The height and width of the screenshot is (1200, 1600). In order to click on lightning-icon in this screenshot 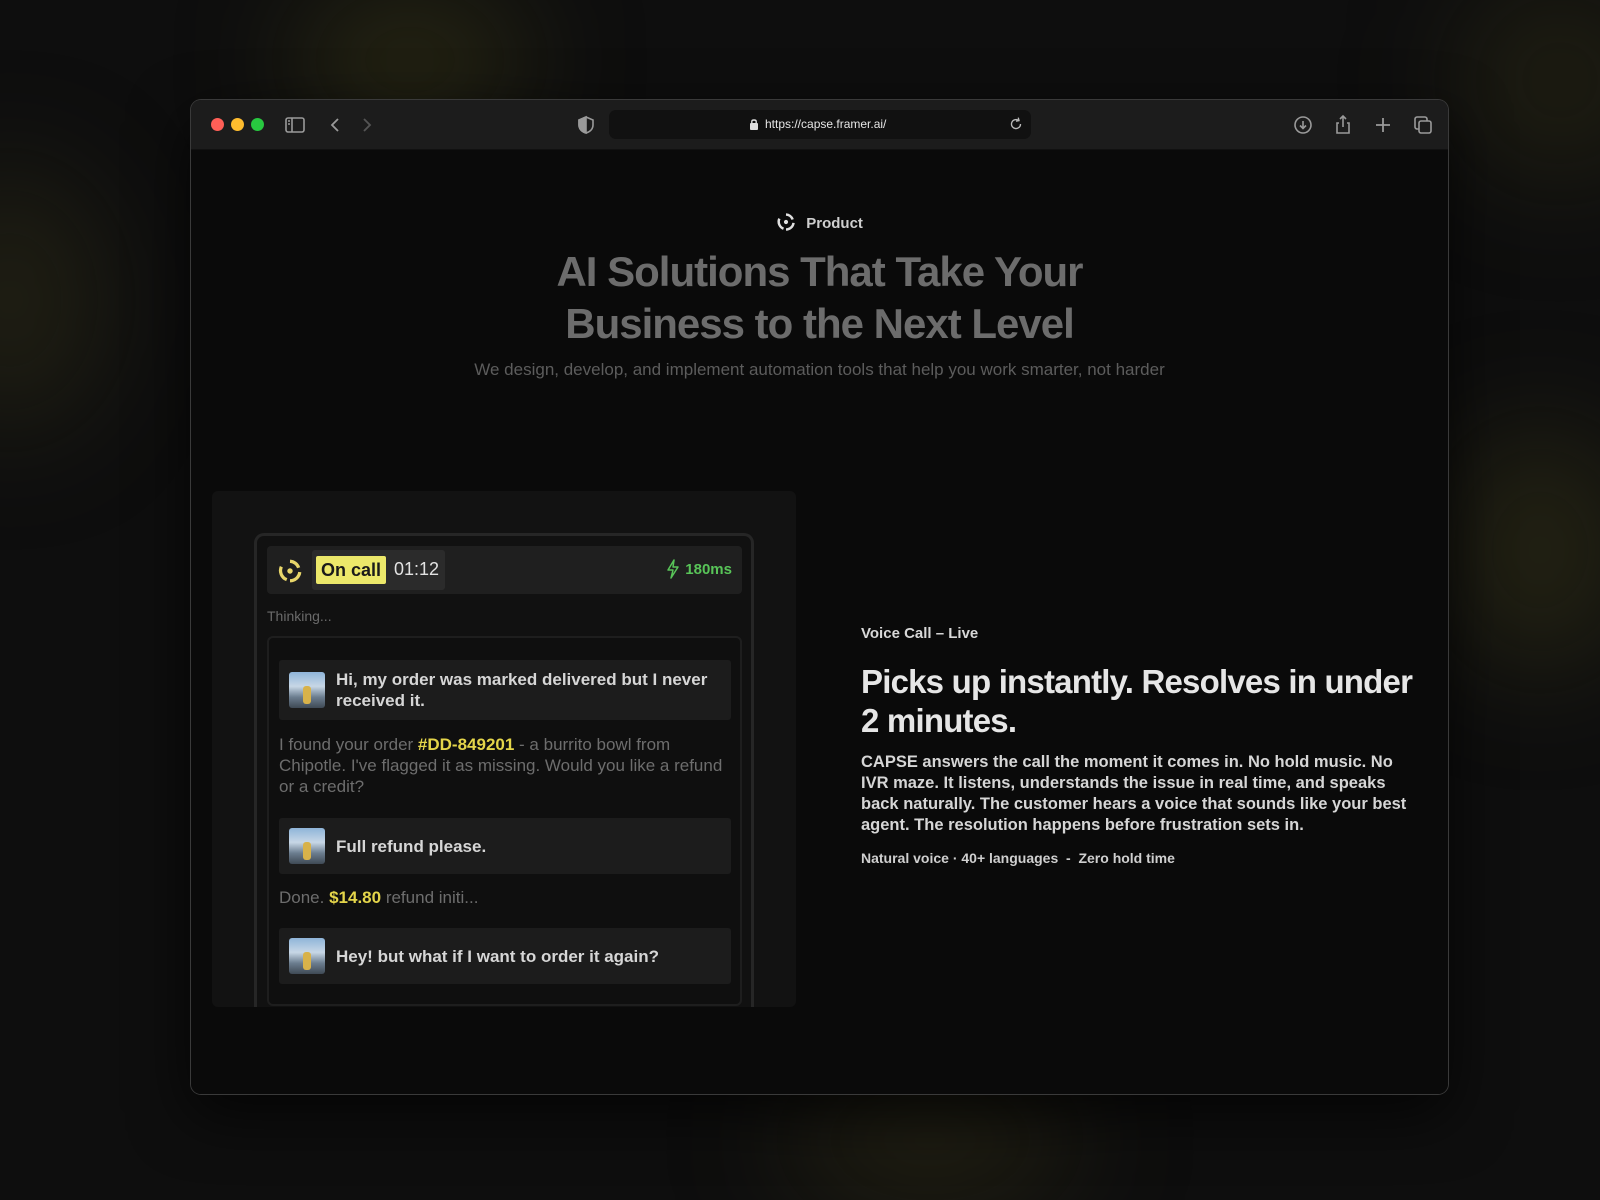, I will do `click(673, 569)`.